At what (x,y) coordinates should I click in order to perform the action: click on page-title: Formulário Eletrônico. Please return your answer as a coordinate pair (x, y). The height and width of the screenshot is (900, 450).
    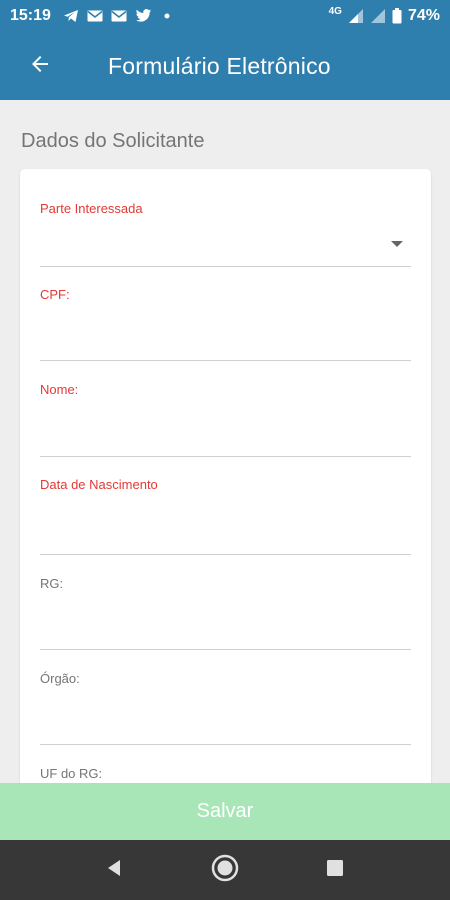
    Looking at the image, I should click on (219, 65).